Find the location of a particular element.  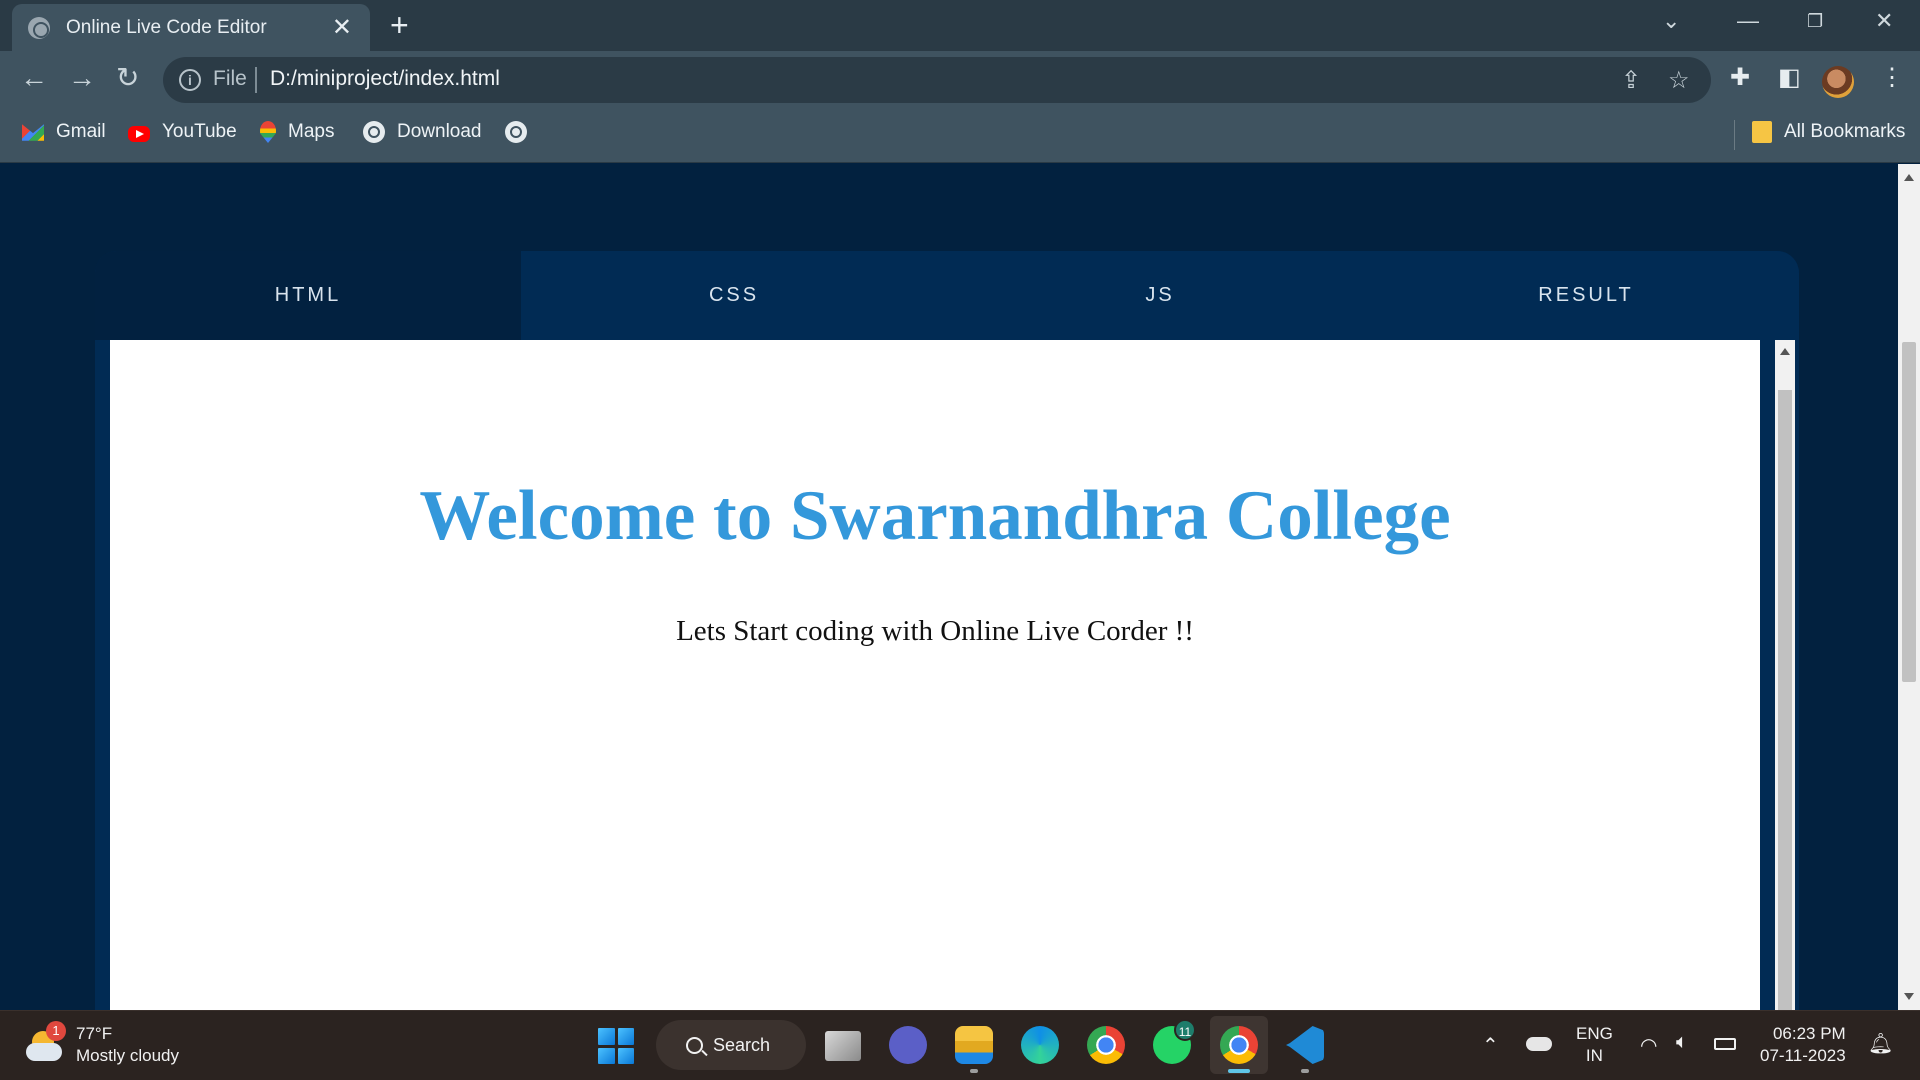

weather-condition: Mostly cloudy is located at coordinates (127, 1055).